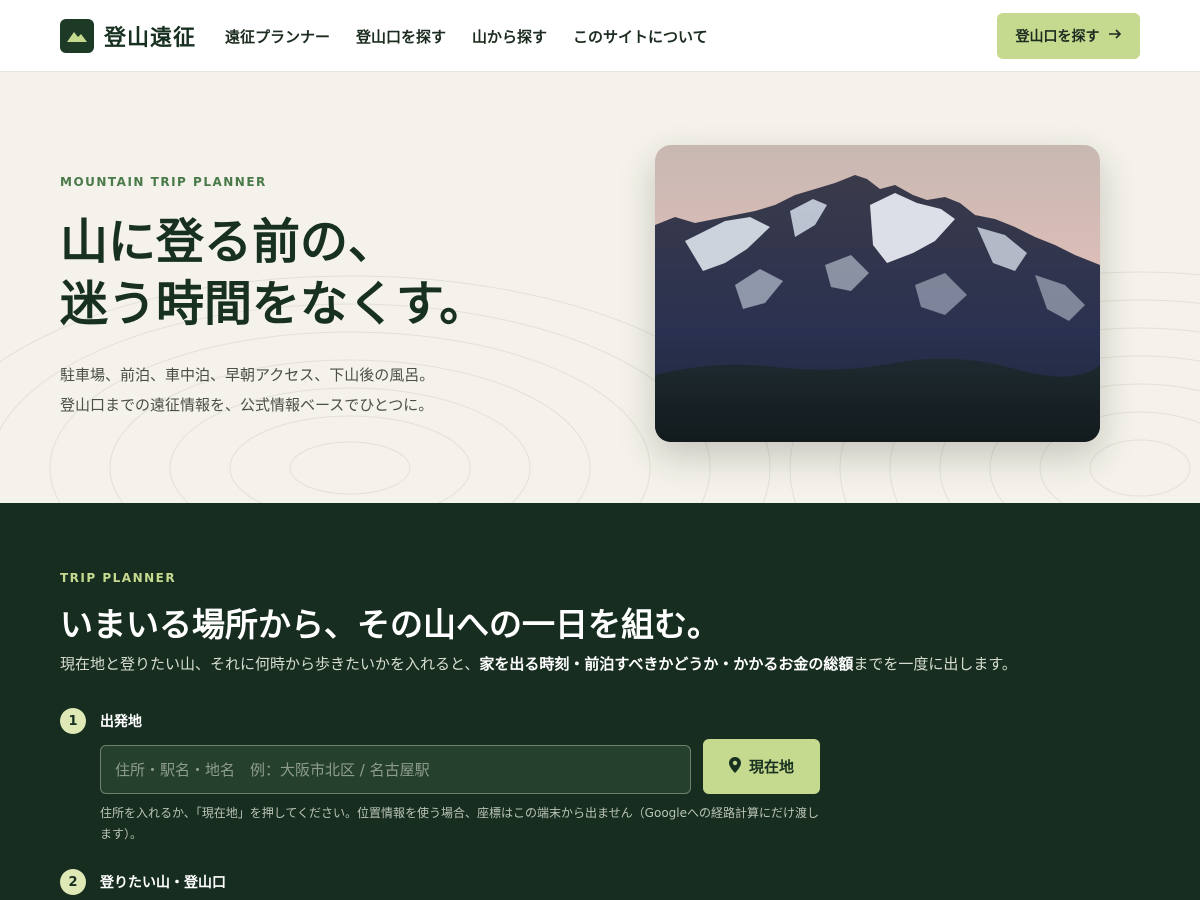  I want to click on current-location-label: 現在地, so click(771, 767).